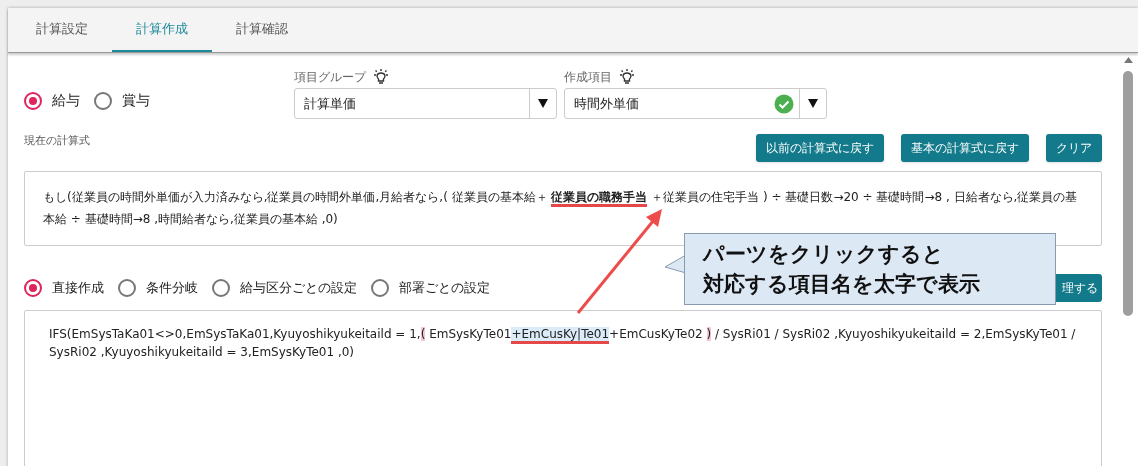  What do you see at coordinates (561, 208) in the screenshot?
I see `formula-text: もし(従業員の時間外単価が入力済みなら,従業員の時間外単価,月給者なら,( 従業員の基本給＋ 従業員の職務手当 ＋従業員の住宅手当 ) ÷ 基礎日数→20 ÷ 基礎時間→8 , 日給者なら,従業員の基本給 ÷ 基礎時間→8 ,時間給者なら,従業員の基本給 ,0)` at bounding box center [561, 208].